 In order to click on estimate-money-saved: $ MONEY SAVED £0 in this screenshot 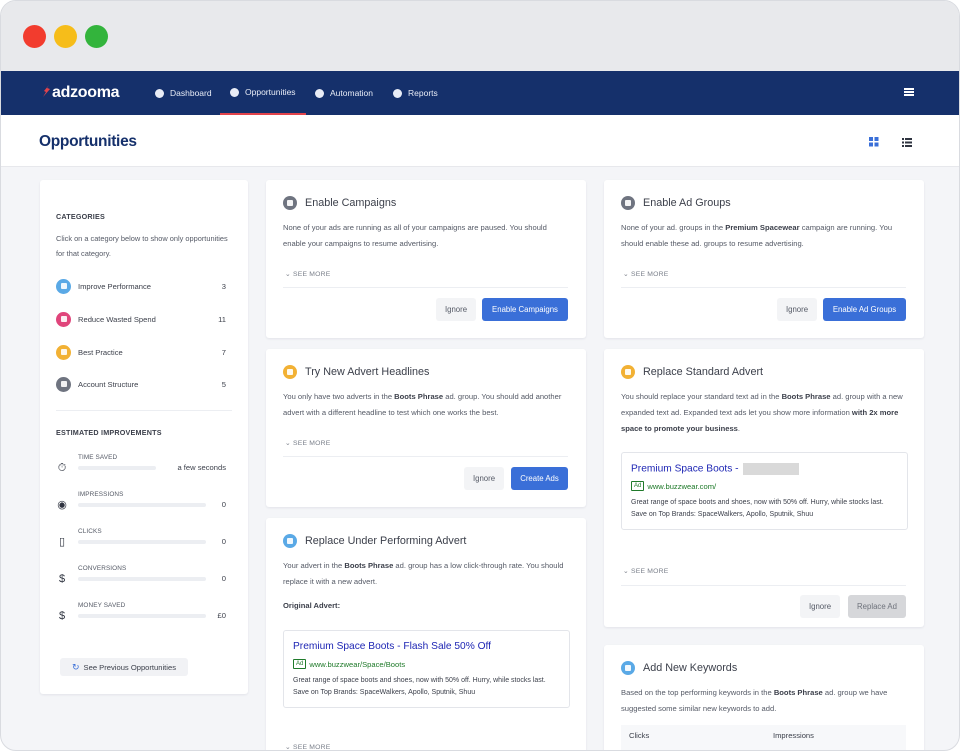, I will do `click(144, 616)`.